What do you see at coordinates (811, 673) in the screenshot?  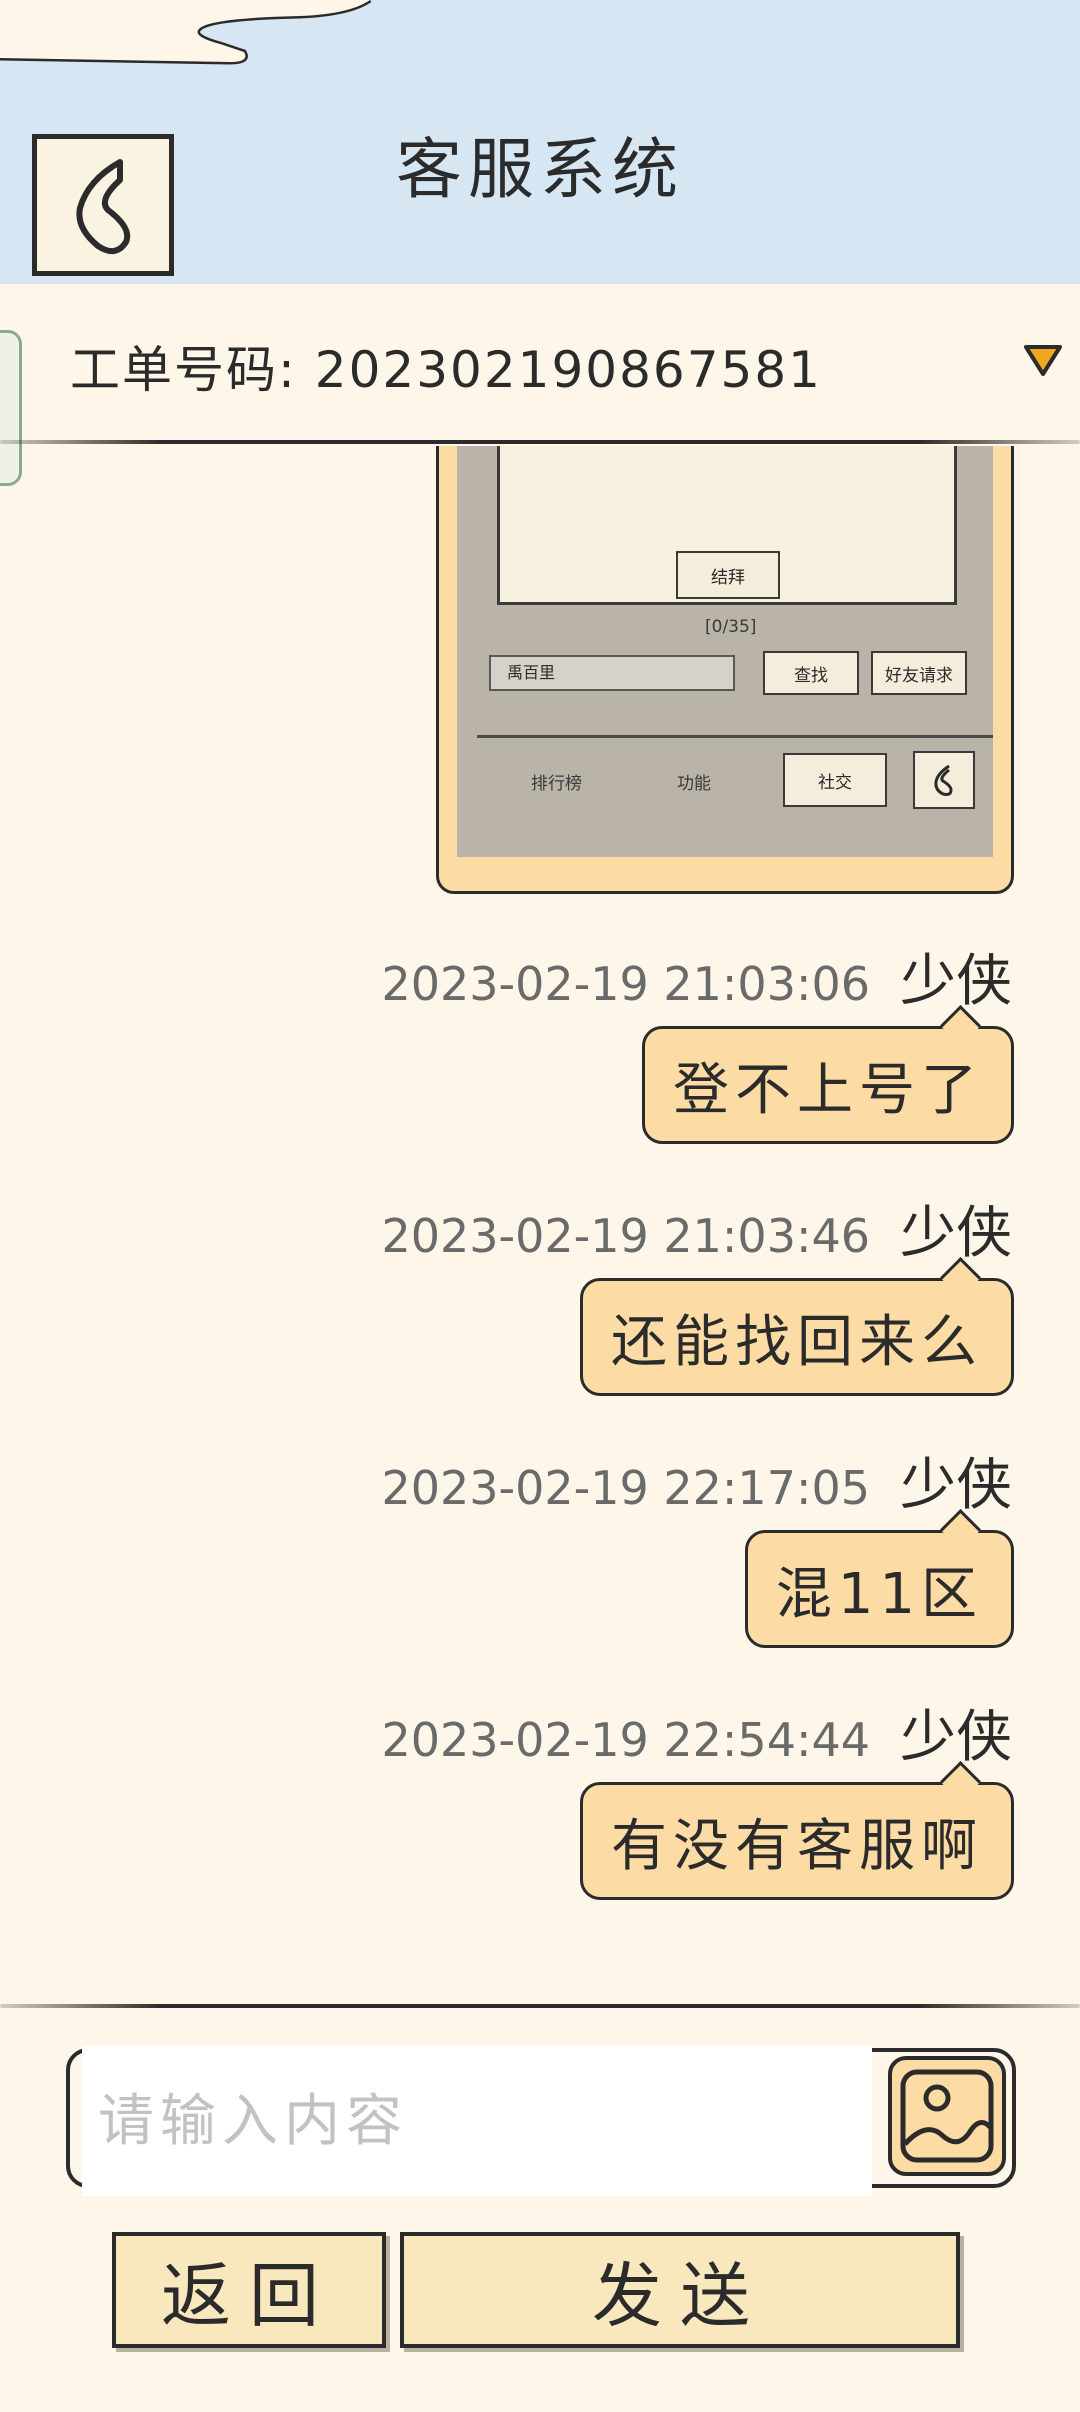 I see `preview-search-button: 查找` at bounding box center [811, 673].